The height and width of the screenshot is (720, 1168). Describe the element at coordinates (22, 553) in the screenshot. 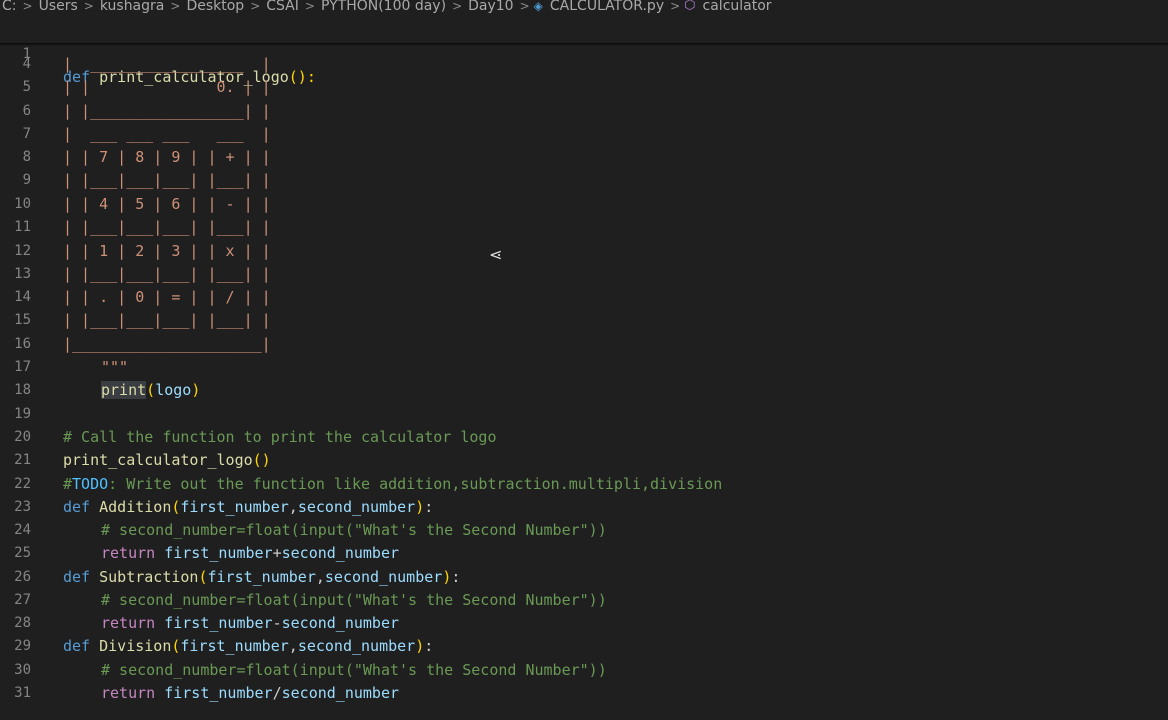

I see `line-number: 25` at that location.